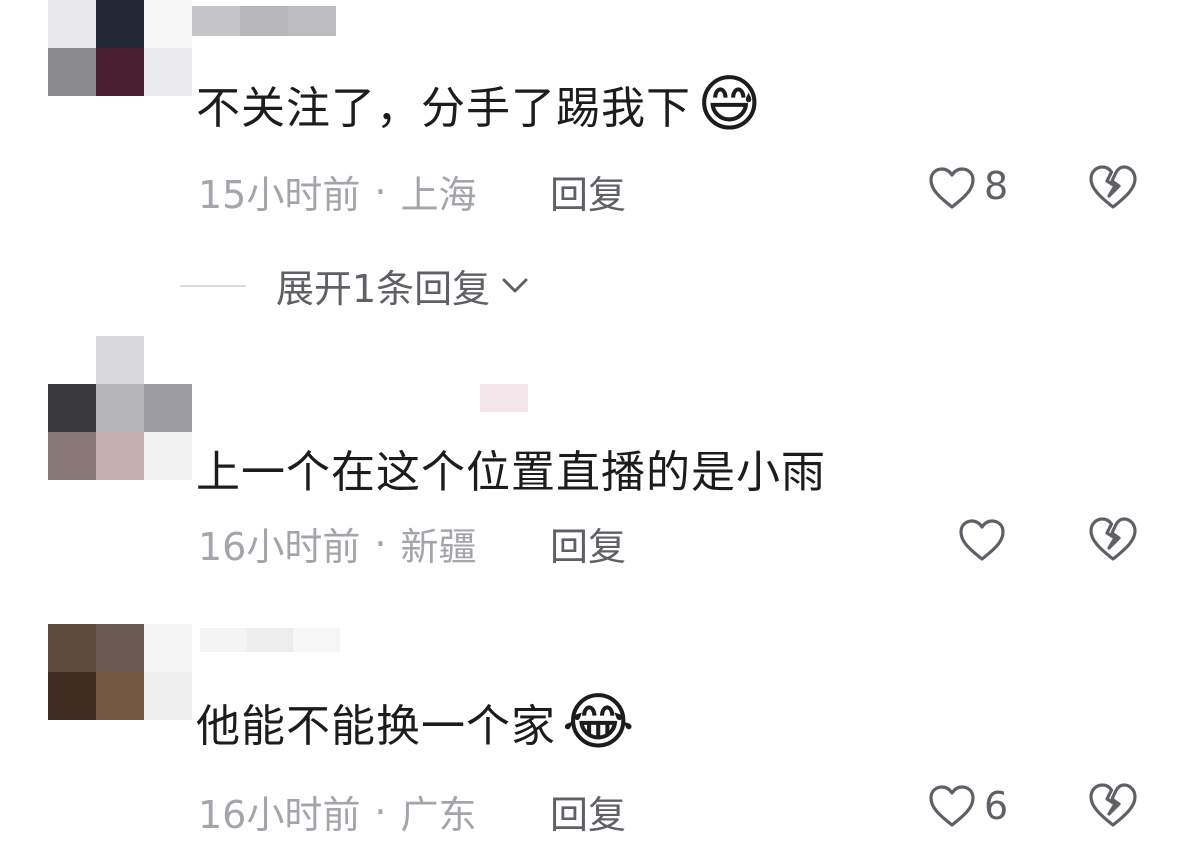  I want to click on comment-text-content: 不关注了，分手了踢我下, so click(443, 108).